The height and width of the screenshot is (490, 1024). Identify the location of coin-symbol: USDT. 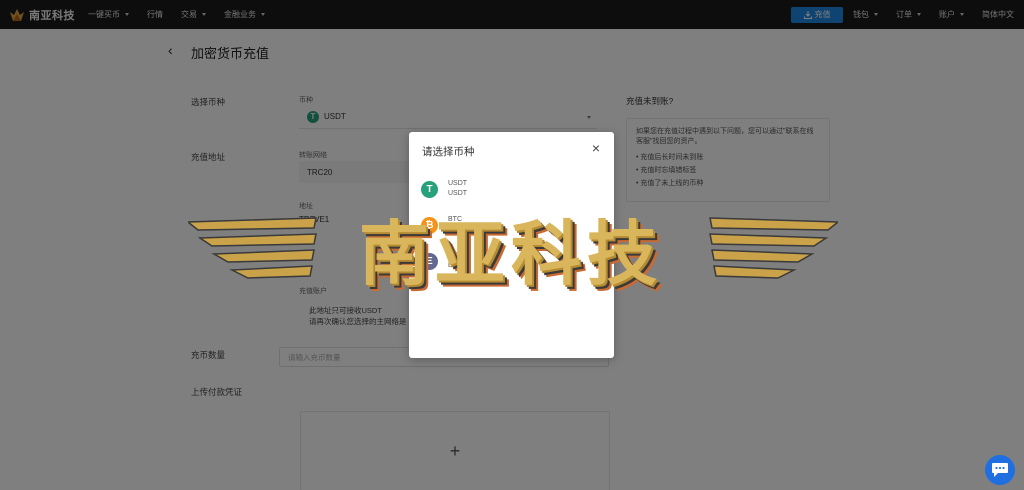
(458, 183).